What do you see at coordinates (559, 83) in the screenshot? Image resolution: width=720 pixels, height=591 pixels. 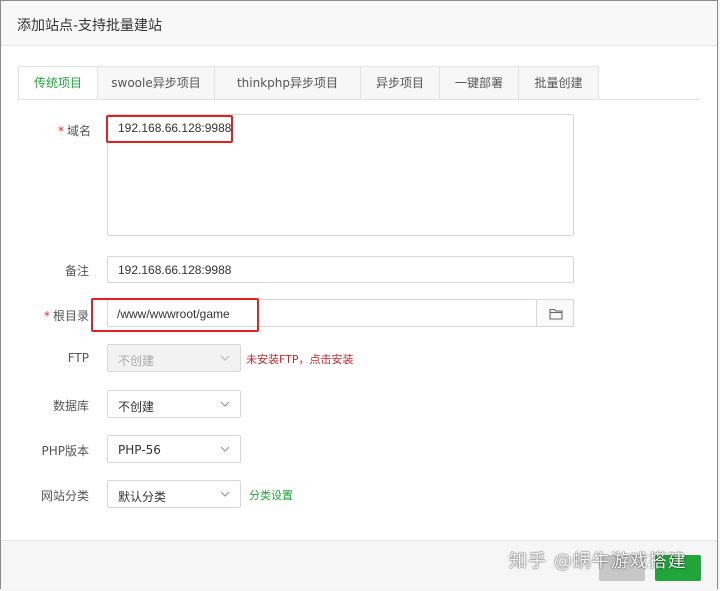 I see `tab-batch-create: 批量创建` at bounding box center [559, 83].